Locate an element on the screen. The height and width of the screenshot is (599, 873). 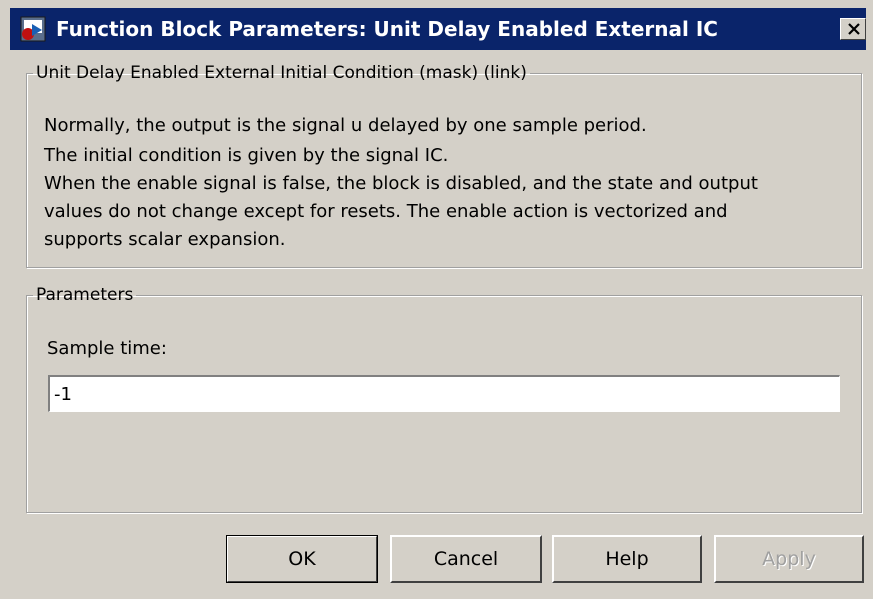
sample-time-input is located at coordinates (444, 393).